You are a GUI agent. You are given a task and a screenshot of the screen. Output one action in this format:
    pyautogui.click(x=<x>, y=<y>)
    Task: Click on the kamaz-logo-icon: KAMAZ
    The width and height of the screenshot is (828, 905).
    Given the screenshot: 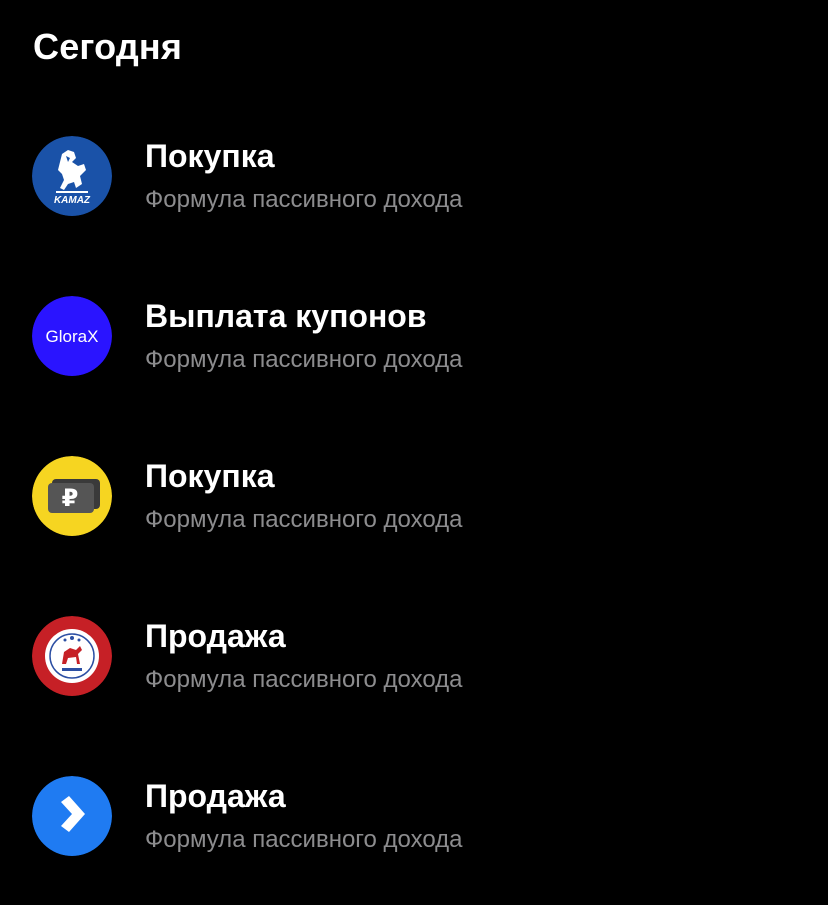 What is the action you would take?
    pyautogui.click(x=72, y=176)
    